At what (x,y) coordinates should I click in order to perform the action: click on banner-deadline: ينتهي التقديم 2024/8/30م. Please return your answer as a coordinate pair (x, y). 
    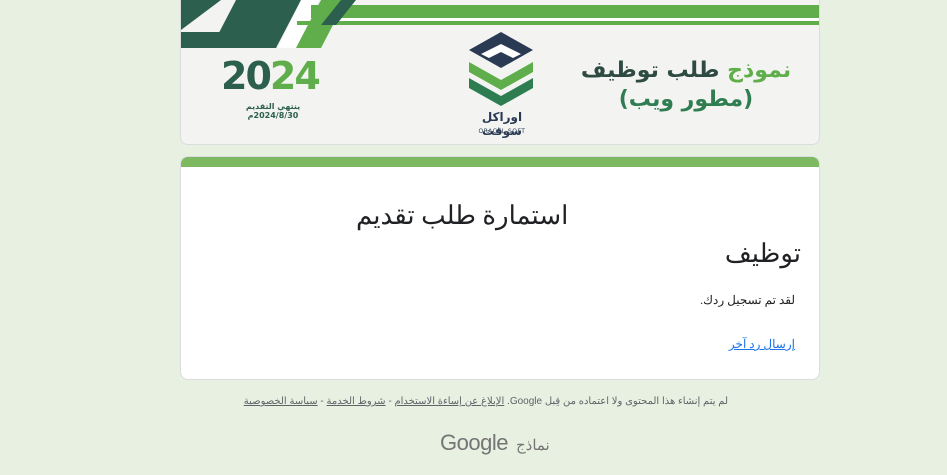
    Looking at the image, I should click on (273, 111).